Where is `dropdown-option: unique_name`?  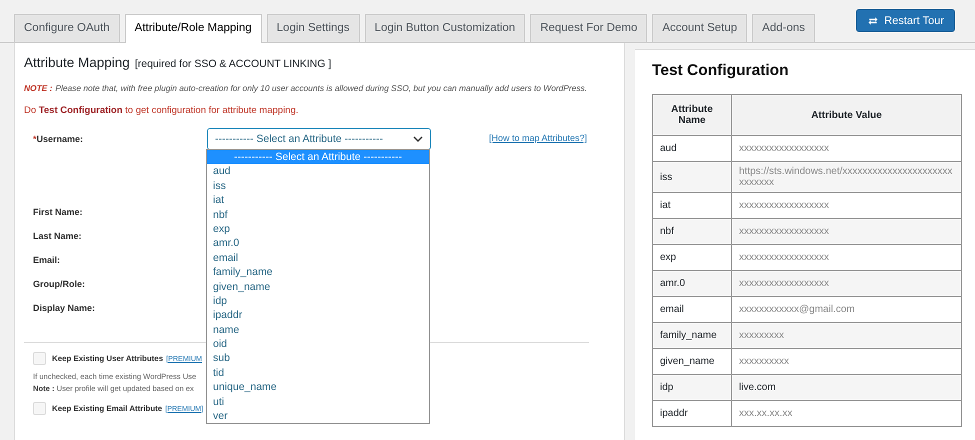 dropdown-option: unique_name is located at coordinates (318, 387).